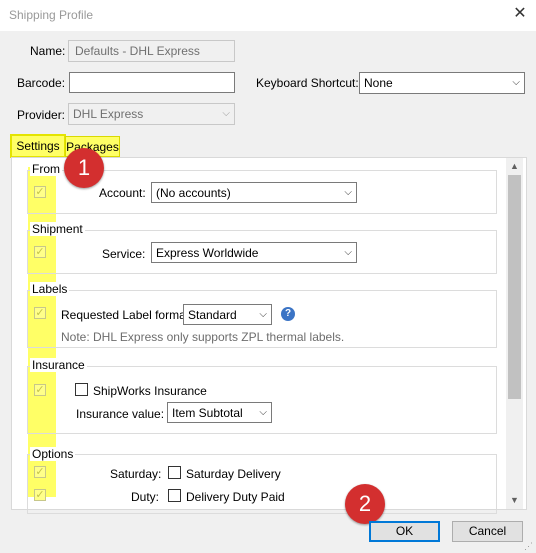  Describe the element at coordinates (40, 313) in the screenshot. I see `labels-group-checkbox: ✓` at that location.